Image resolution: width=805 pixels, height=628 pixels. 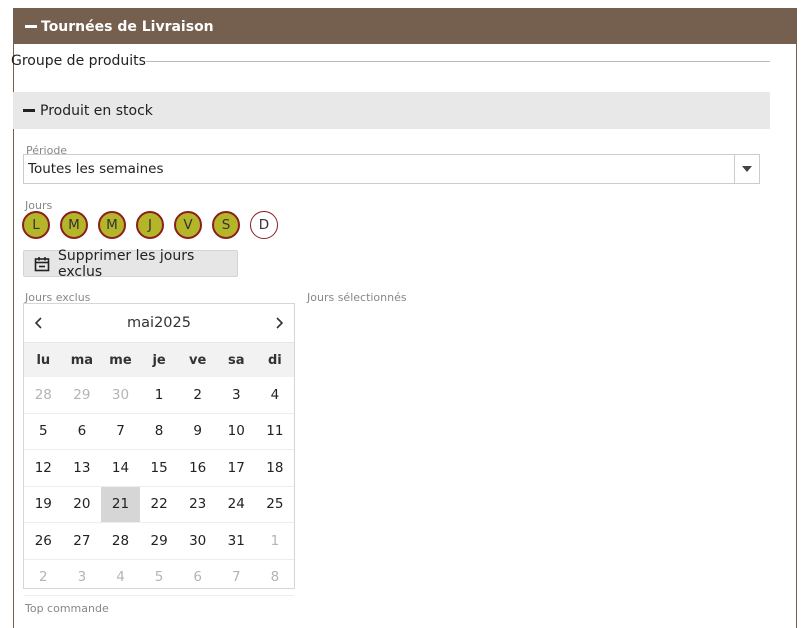 I want to click on calendar-weekdays: lu ma me je ve sa di, so click(x=159, y=360).